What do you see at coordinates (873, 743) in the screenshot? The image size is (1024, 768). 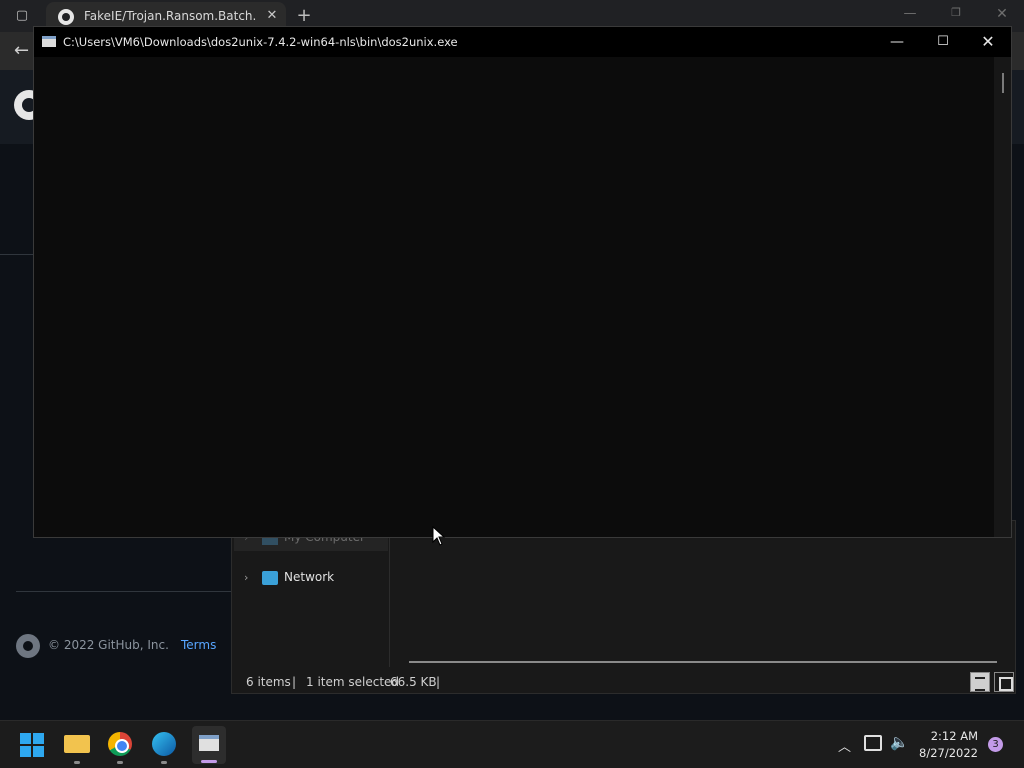 I see `network-status-icon` at bounding box center [873, 743].